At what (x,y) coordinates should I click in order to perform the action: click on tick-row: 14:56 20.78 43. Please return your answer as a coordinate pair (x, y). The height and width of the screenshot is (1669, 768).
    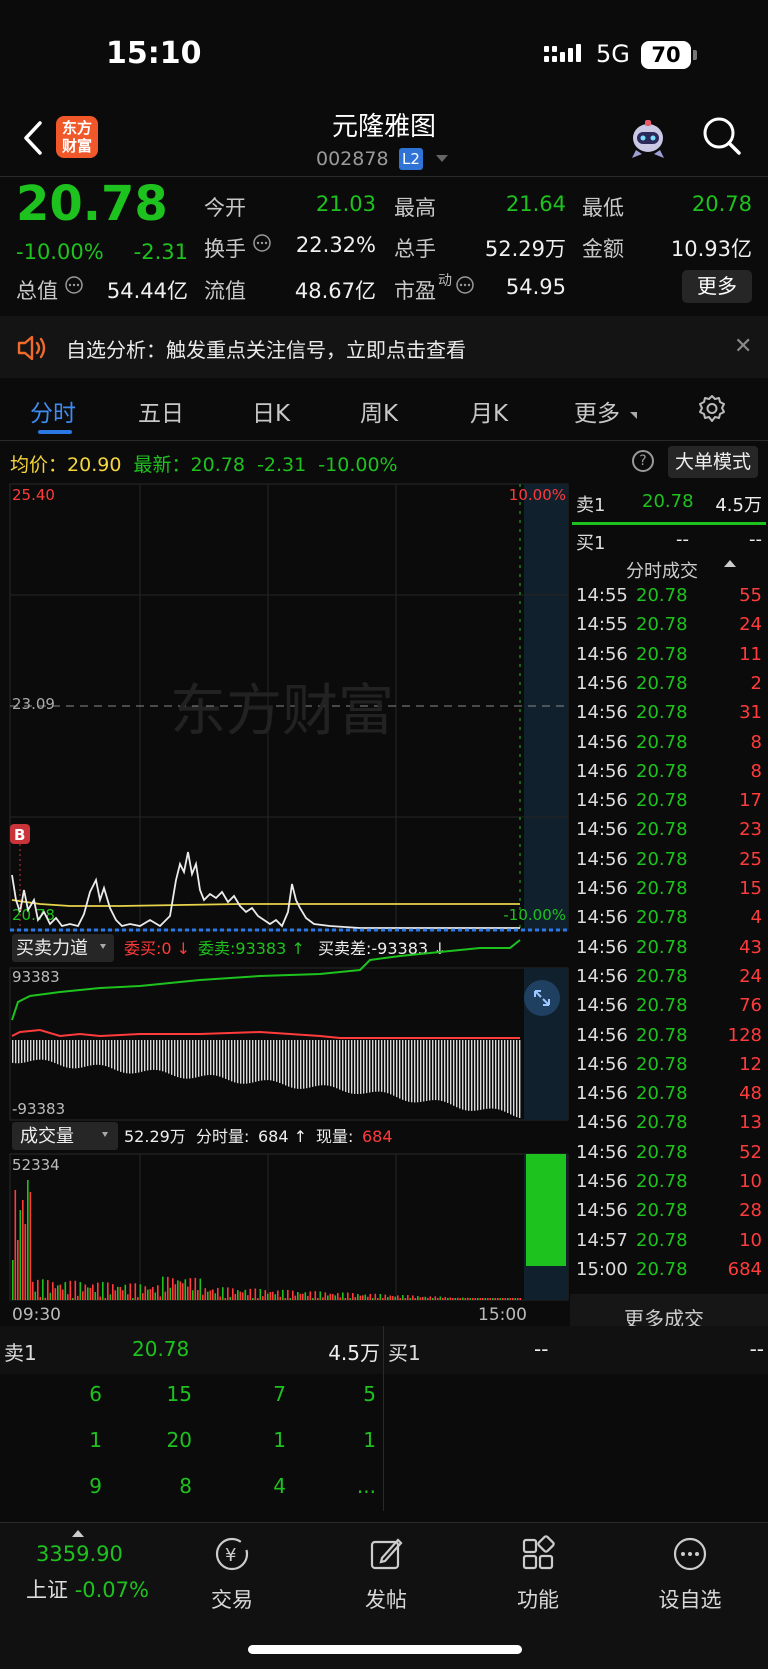
    Looking at the image, I should click on (669, 948).